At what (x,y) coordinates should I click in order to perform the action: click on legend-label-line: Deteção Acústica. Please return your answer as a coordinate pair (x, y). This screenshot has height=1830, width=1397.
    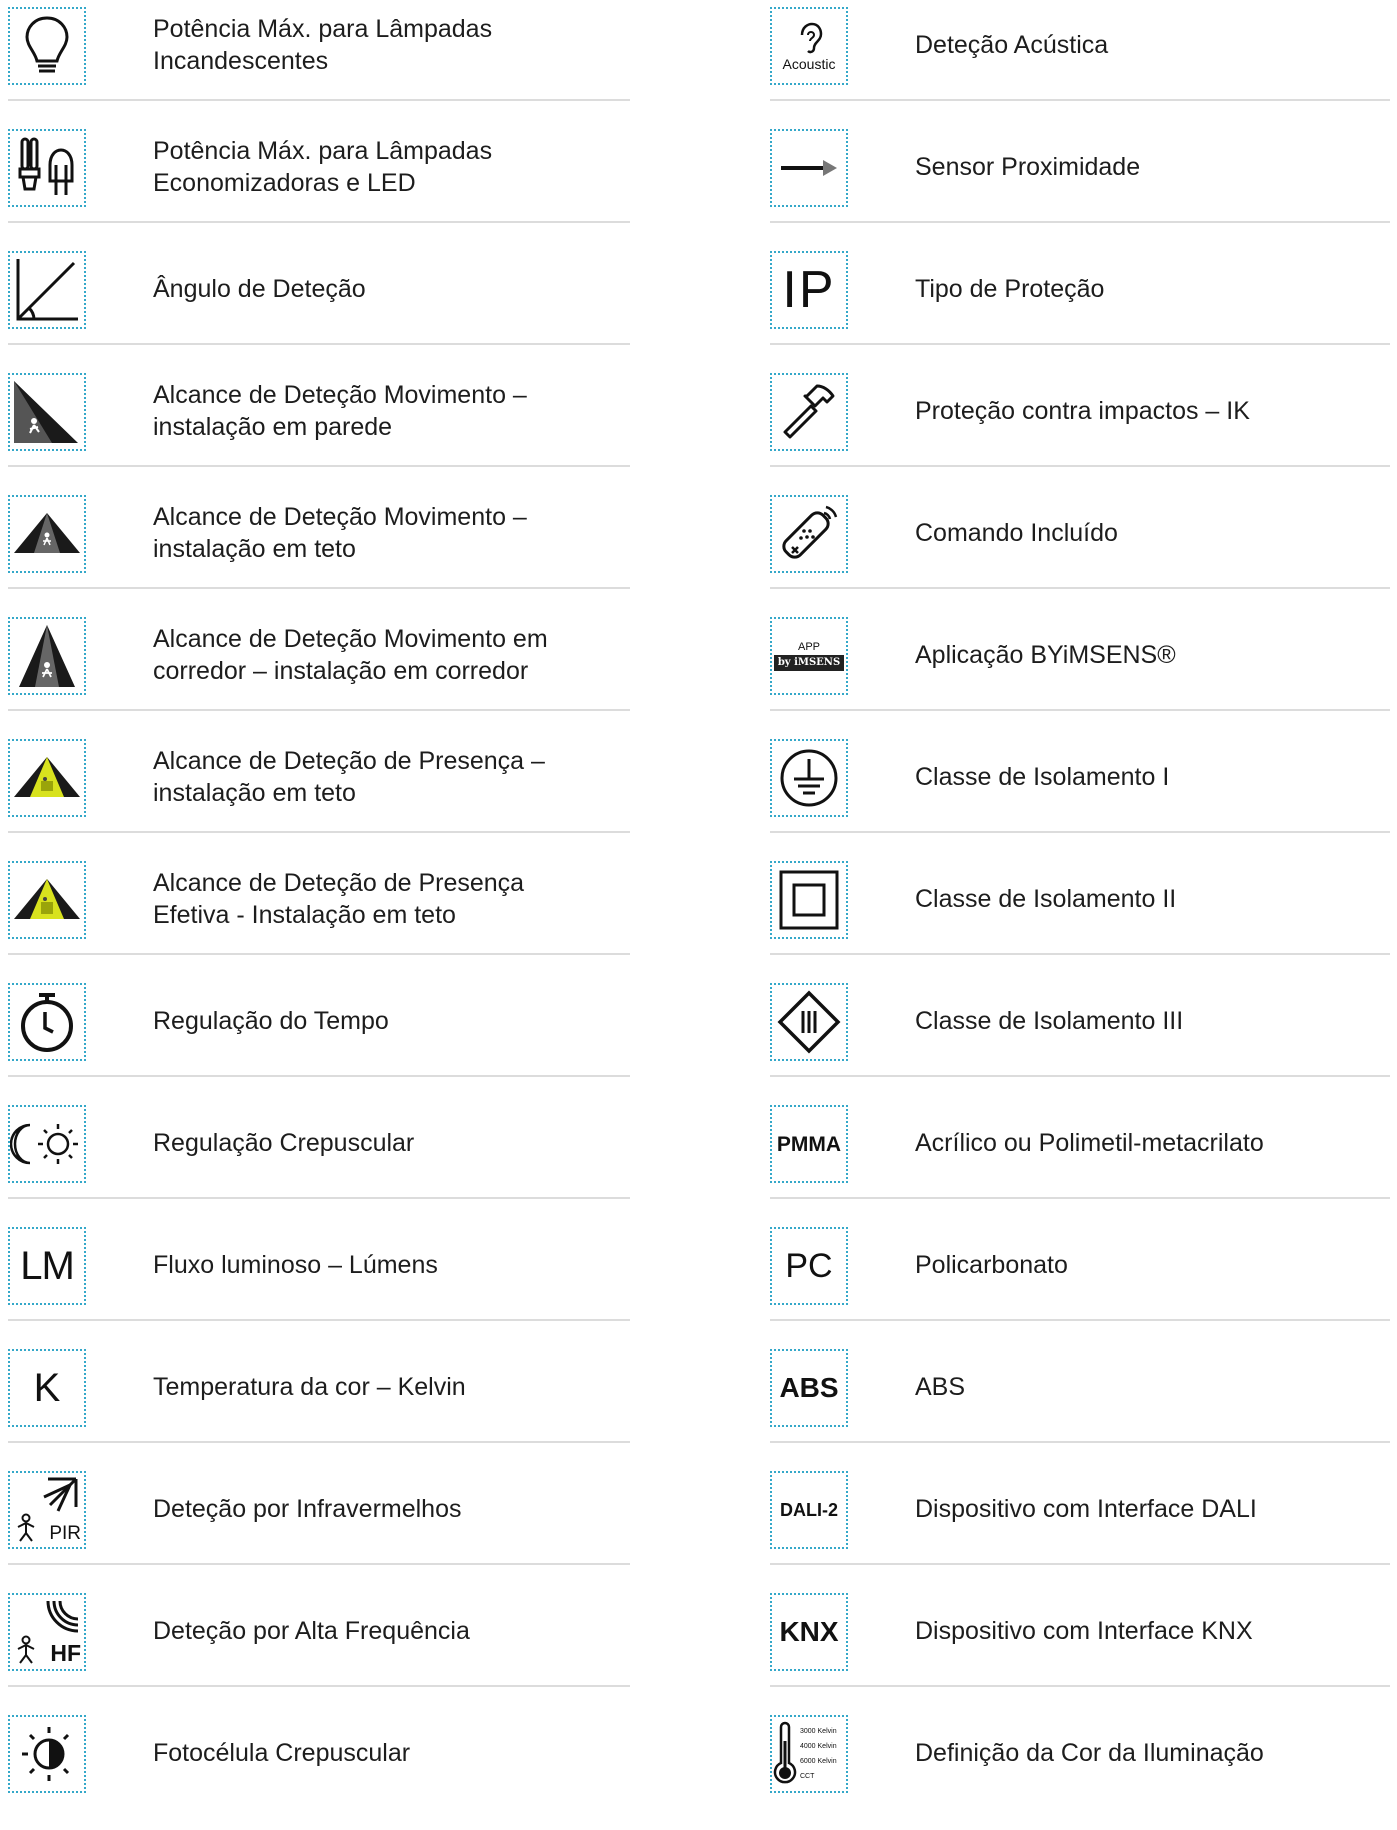
    Looking at the image, I should click on (1012, 45).